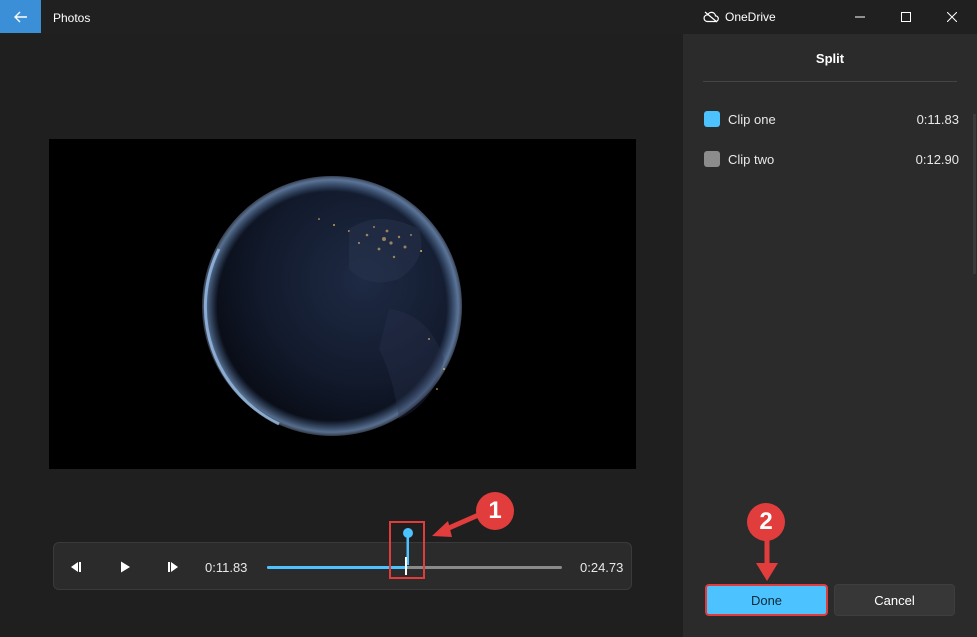 The height and width of the screenshot is (637, 977). What do you see at coordinates (831, 159) in the screenshot?
I see `clip-row-two: Clip two 0:12.90` at bounding box center [831, 159].